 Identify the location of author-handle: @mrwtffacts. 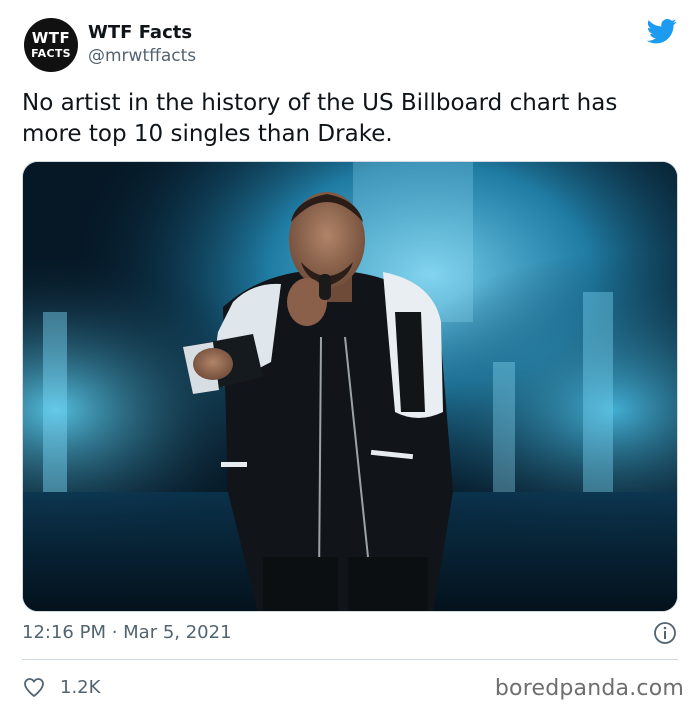
(142, 56).